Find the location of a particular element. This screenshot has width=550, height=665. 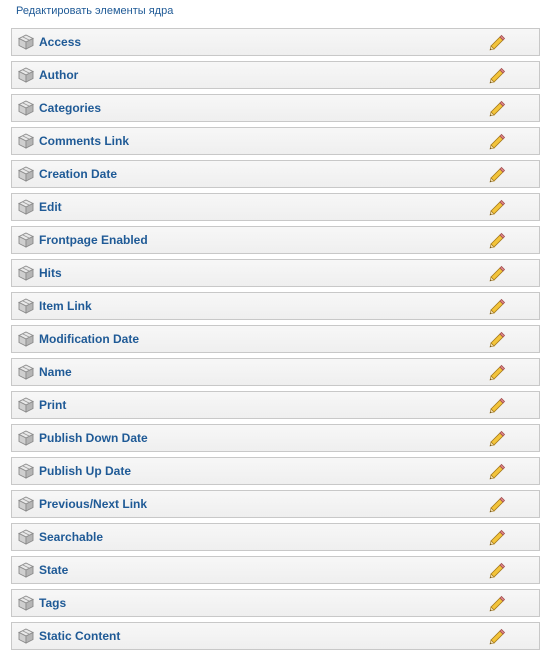

list-item: Publish Down Date is located at coordinates (275, 438).